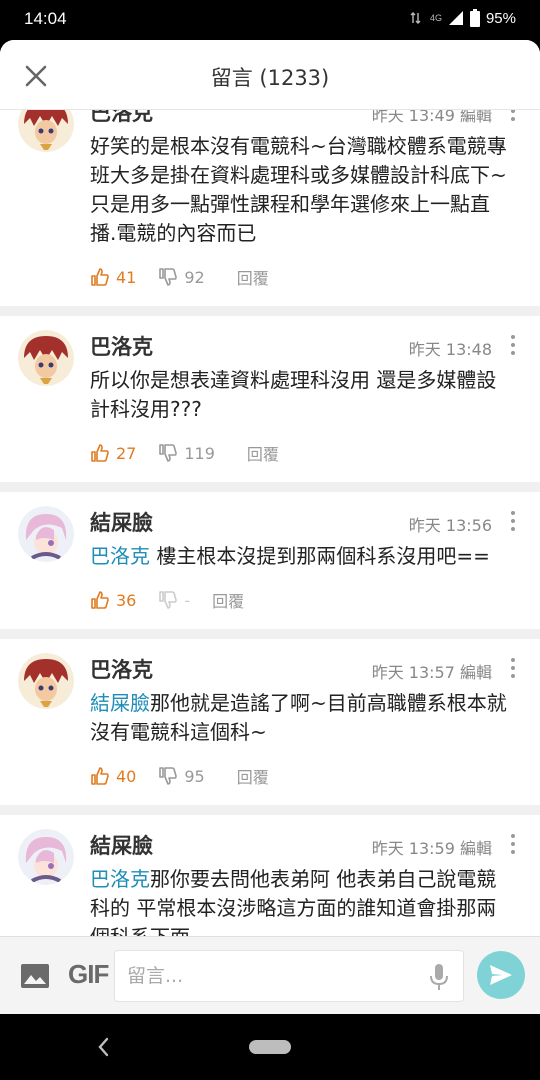 The image size is (540, 1080). Describe the element at coordinates (450, 349) in the screenshot. I see `comment-time: 昨天 13:48` at that location.